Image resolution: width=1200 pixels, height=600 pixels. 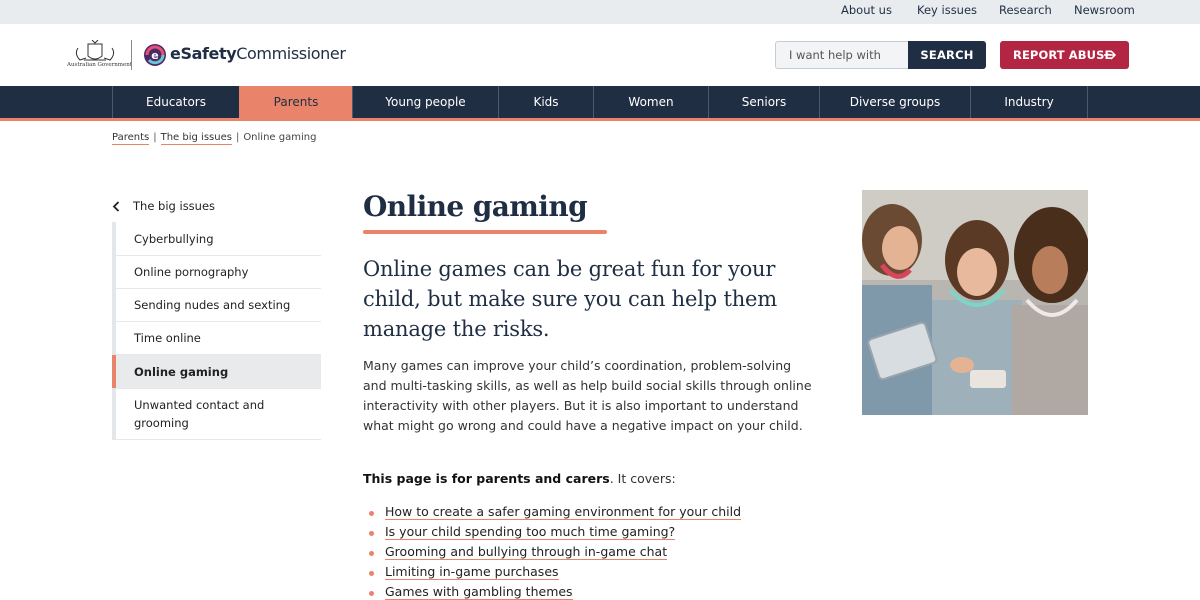 I want to click on sidenav-back-link: The big issues, so click(x=216, y=206).